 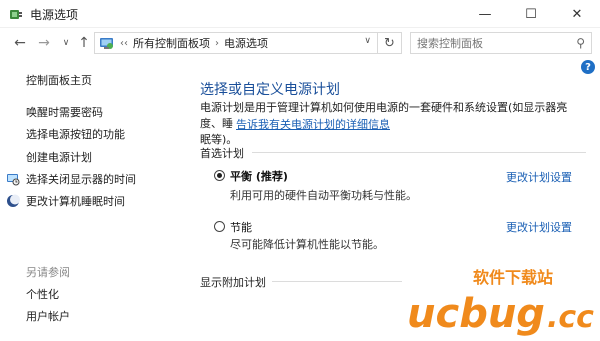 I want to click on sidebar-item-control-panel-home: 控制面板主页, so click(x=59, y=80).